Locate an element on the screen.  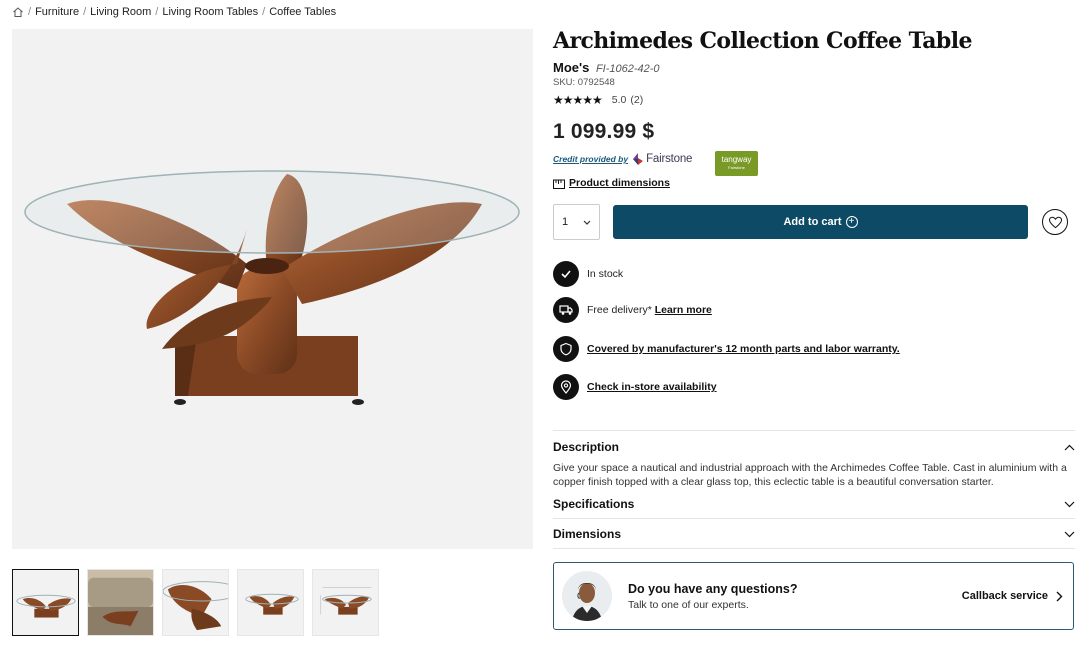
breadcrumb-living-room: Living Room is located at coordinates (120, 12).